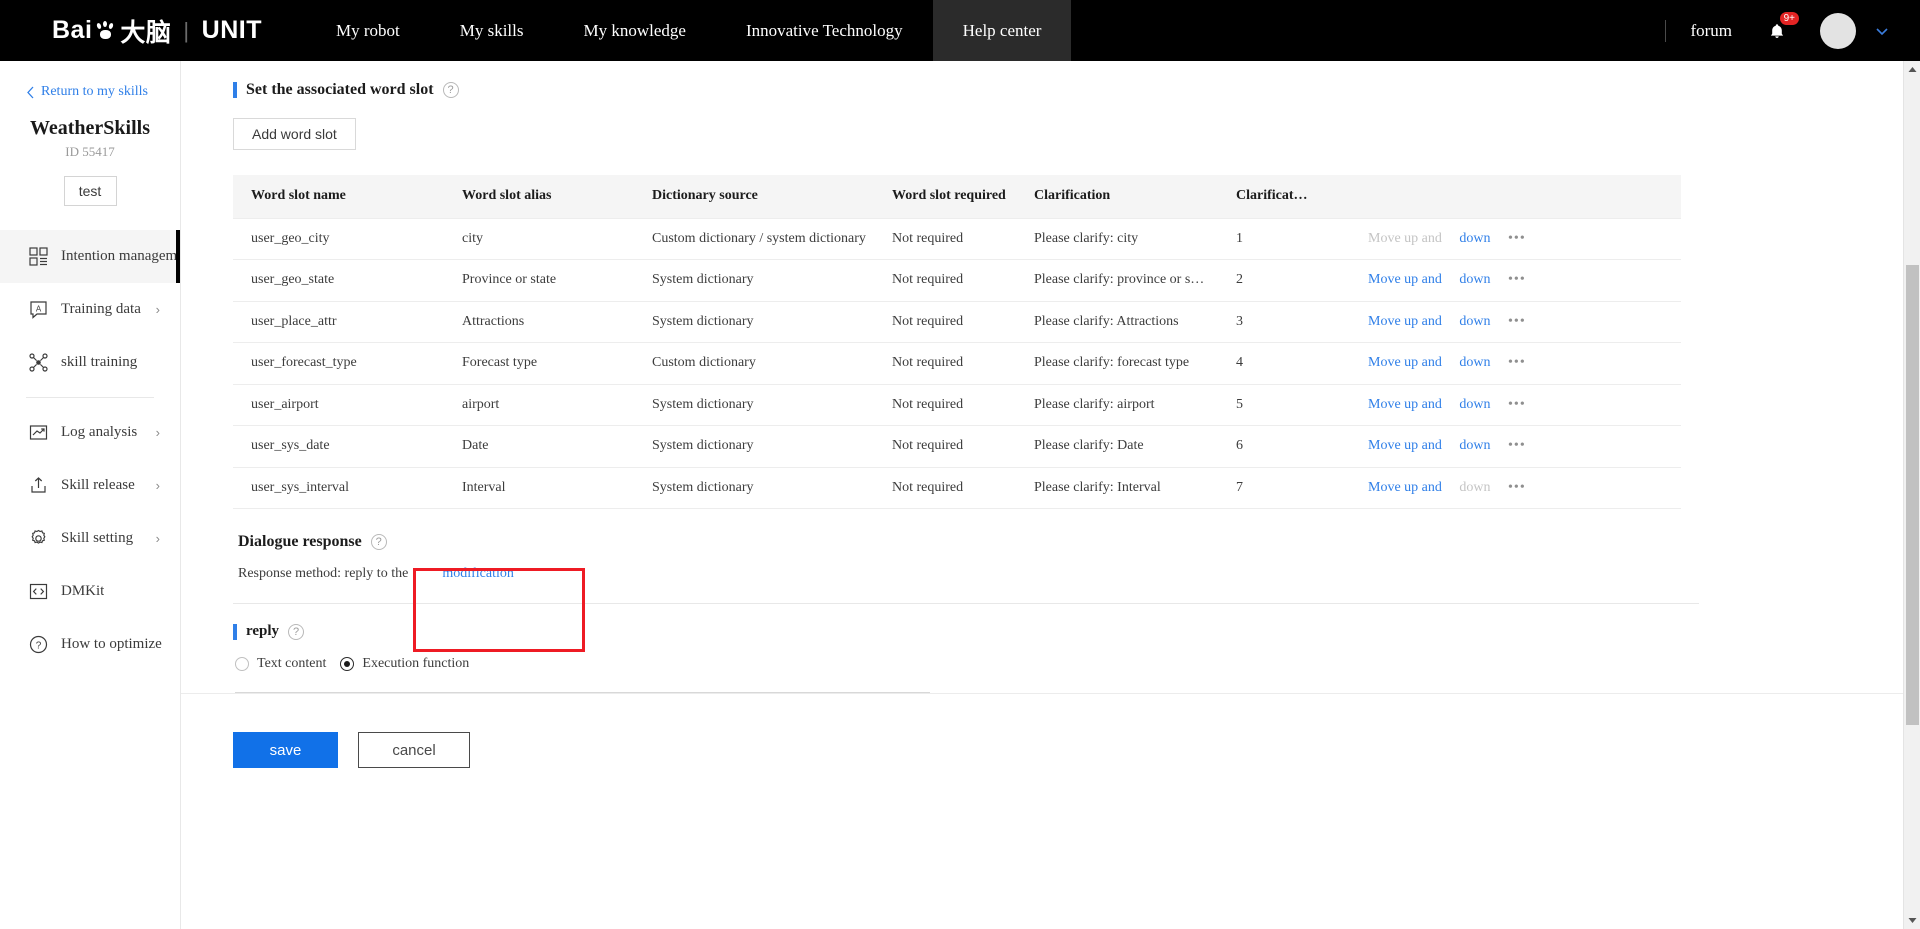  What do you see at coordinates (1838, 30) in the screenshot?
I see `user-avatar` at bounding box center [1838, 30].